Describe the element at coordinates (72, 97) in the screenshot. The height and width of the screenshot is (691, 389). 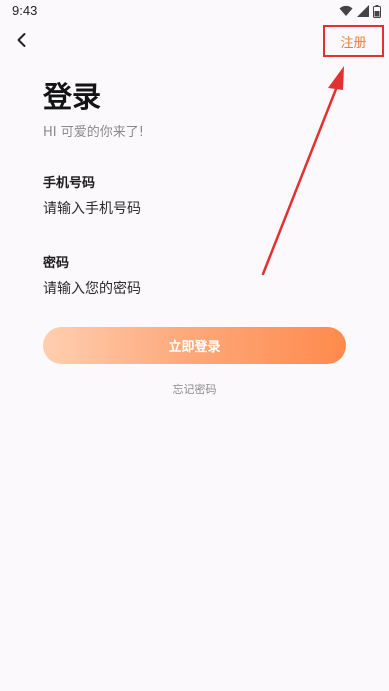
I see `page-title: 登录` at that location.